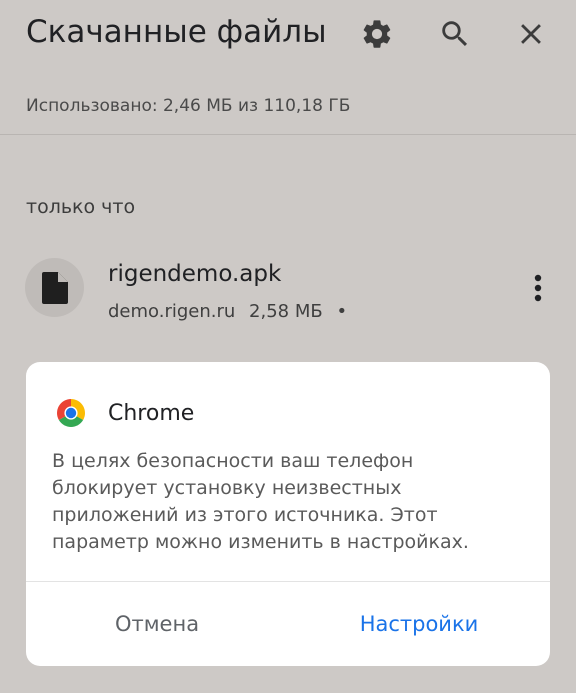 The height and width of the screenshot is (693, 576). I want to click on chrome-icon, so click(71, 413).